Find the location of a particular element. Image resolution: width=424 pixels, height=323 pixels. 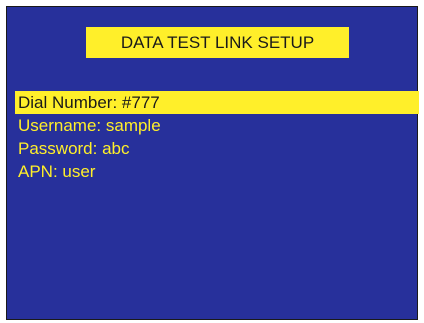

menu-item-password: Password: abc is located at coordinates (217, 148).